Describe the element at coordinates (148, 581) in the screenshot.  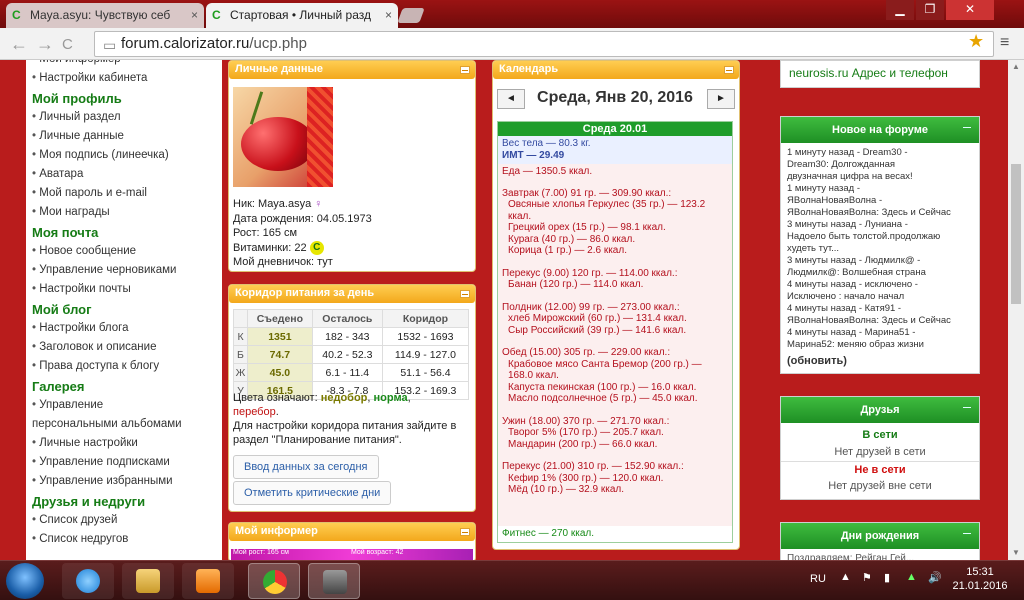
I see `taskbar-explorer` at that location.